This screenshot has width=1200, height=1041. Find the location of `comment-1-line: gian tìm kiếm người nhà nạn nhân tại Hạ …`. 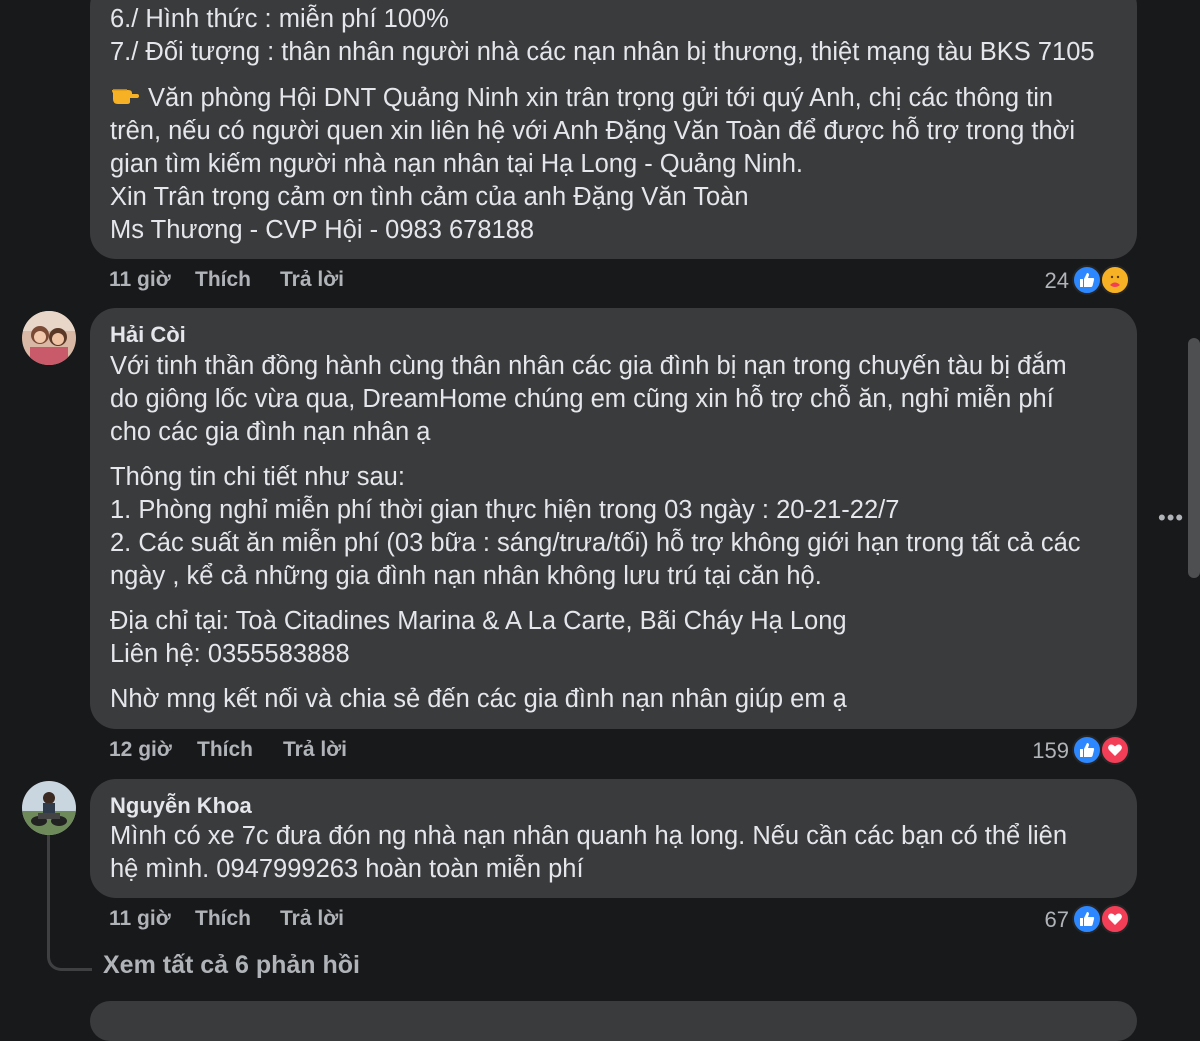

comment-1-line: gian tìm kiếm người nhà nạn nhân tại Hạ … is located at coordinates (456, 164).